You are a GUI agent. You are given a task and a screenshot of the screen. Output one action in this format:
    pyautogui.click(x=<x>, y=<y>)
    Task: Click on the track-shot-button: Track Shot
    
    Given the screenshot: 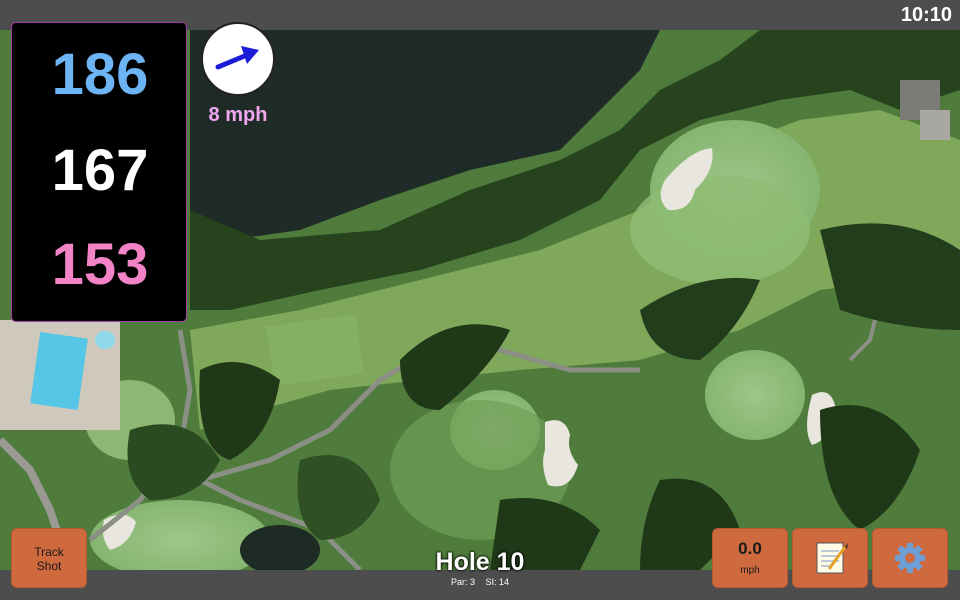 What is the action you would take?
    pyautogui.click(x=49, y=558)
    